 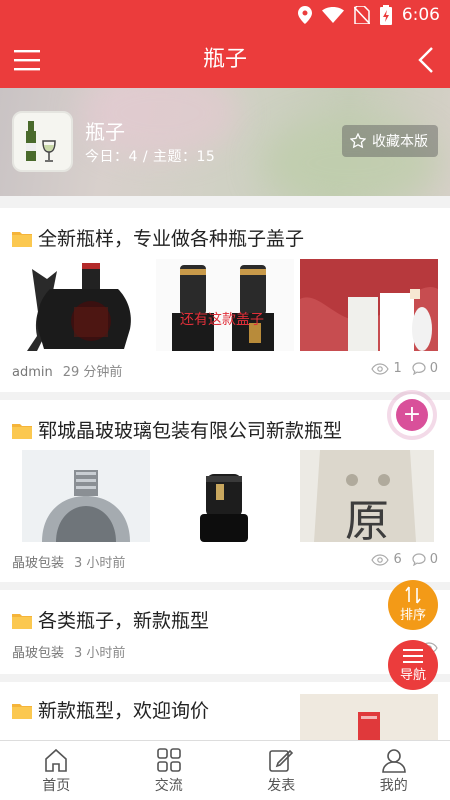 I want to click on post-title: 全新瓶样，专业做各种瓶子盖子, so click(x=171, y=239).